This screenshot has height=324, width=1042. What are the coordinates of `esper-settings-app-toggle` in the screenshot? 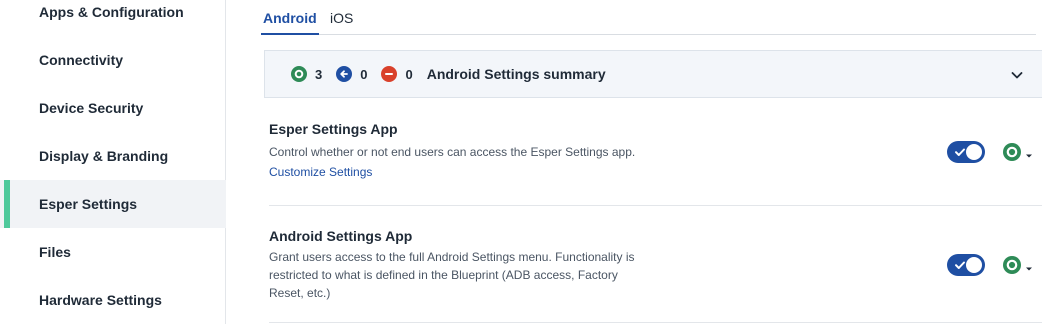 It's located at (966, 152).